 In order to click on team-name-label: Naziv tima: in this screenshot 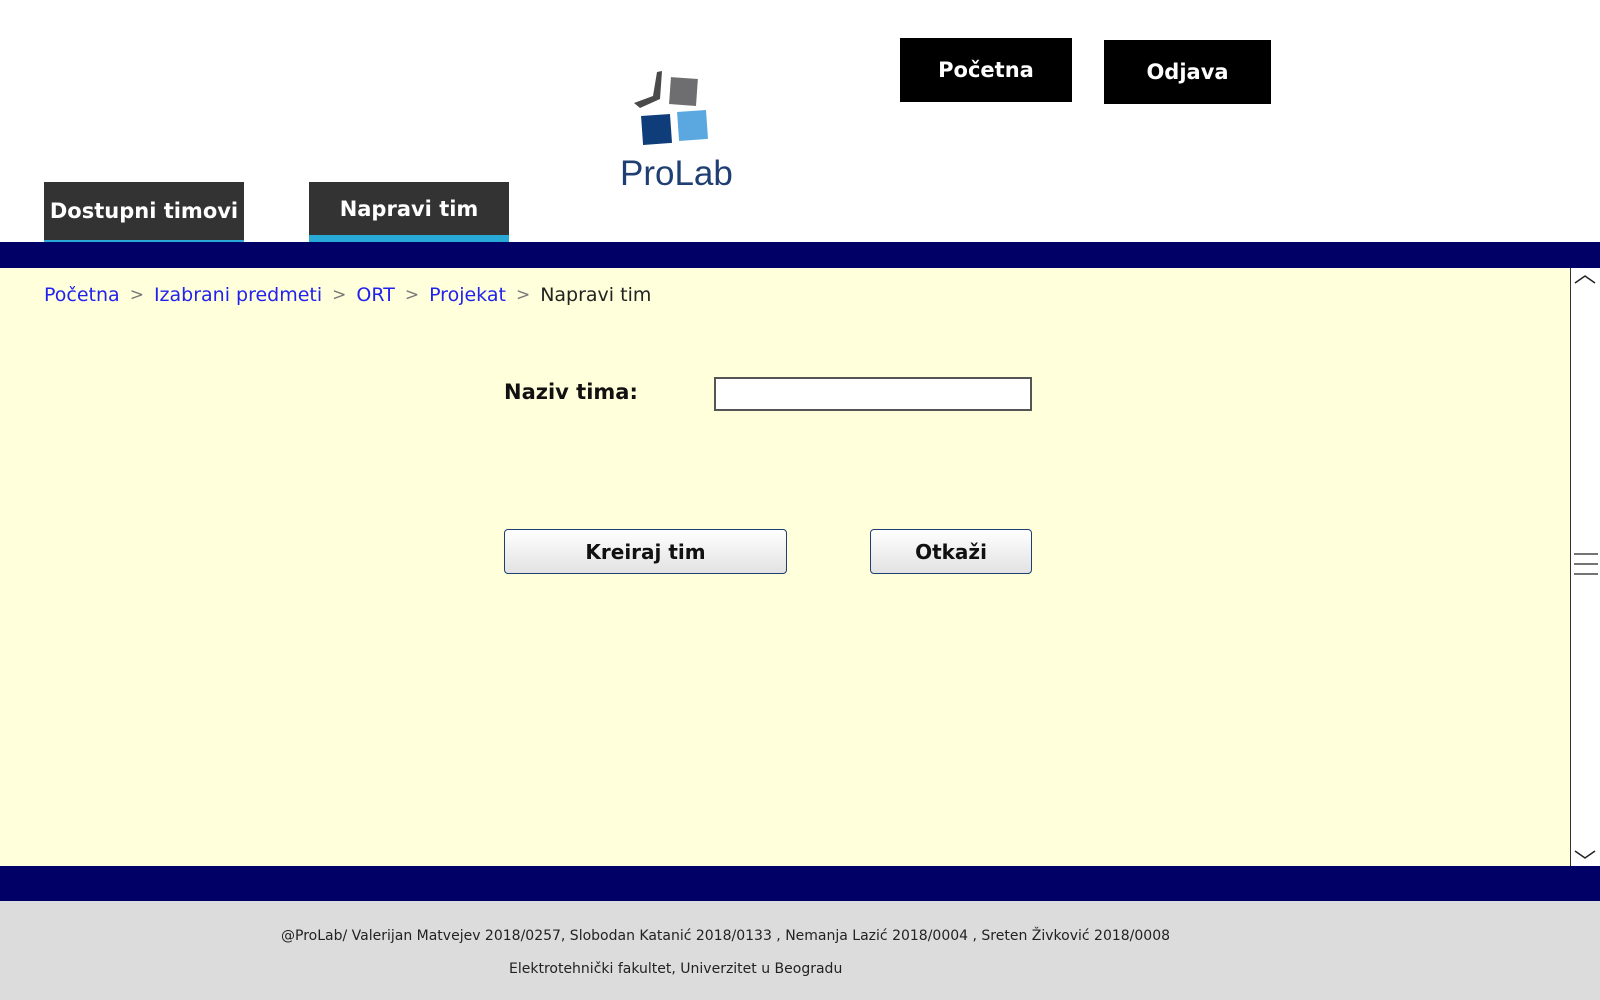, I will do `click(571, 392)`.